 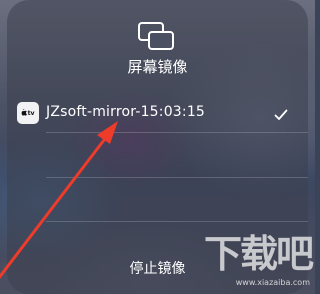 I want to click on device-list-item: tv JZsoft-mirror-15:03:15, so click(x=157, y=114).